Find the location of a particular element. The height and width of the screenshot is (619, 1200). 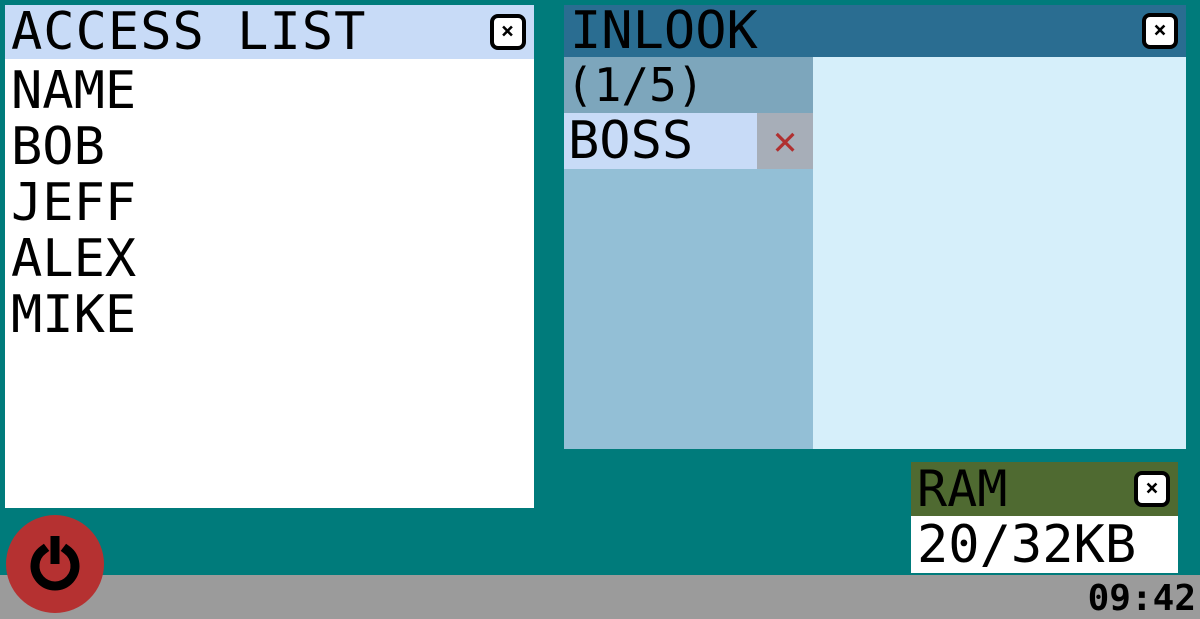

list-item: JEFF is located at coordinates (73, 203).